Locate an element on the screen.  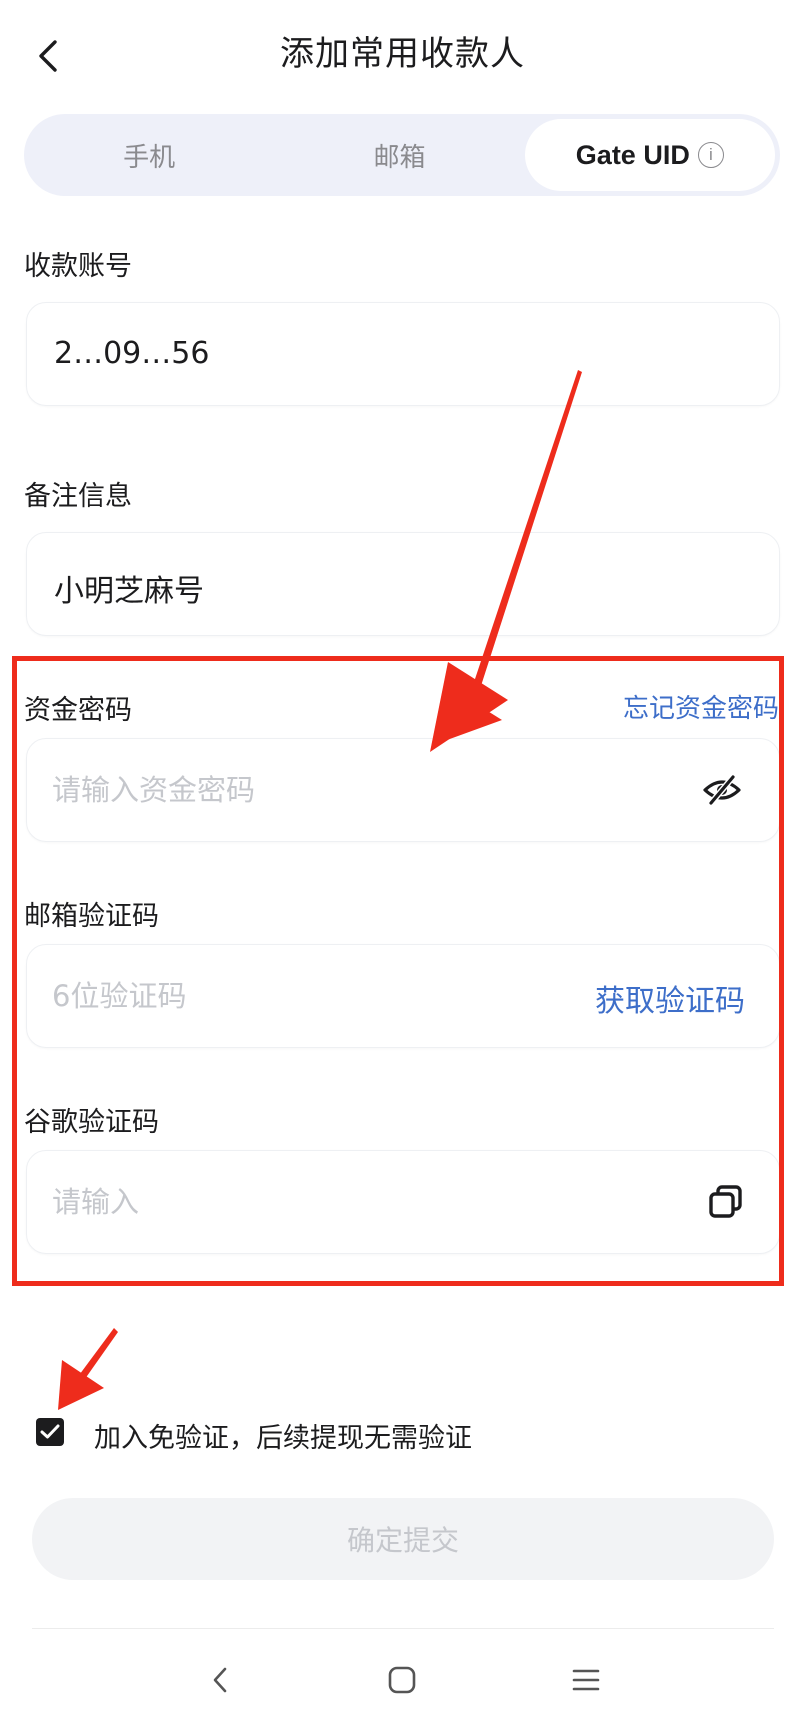
arrow-to-fields is located at coordinates (506, 561).